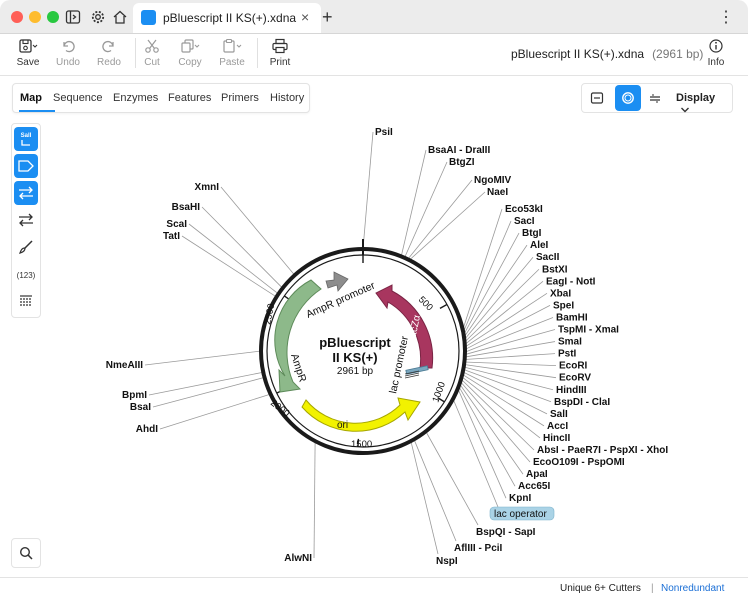 This screenshot has height=610, width=748. I want to click on enzyme-label-right: AccI, so click(557, 426).